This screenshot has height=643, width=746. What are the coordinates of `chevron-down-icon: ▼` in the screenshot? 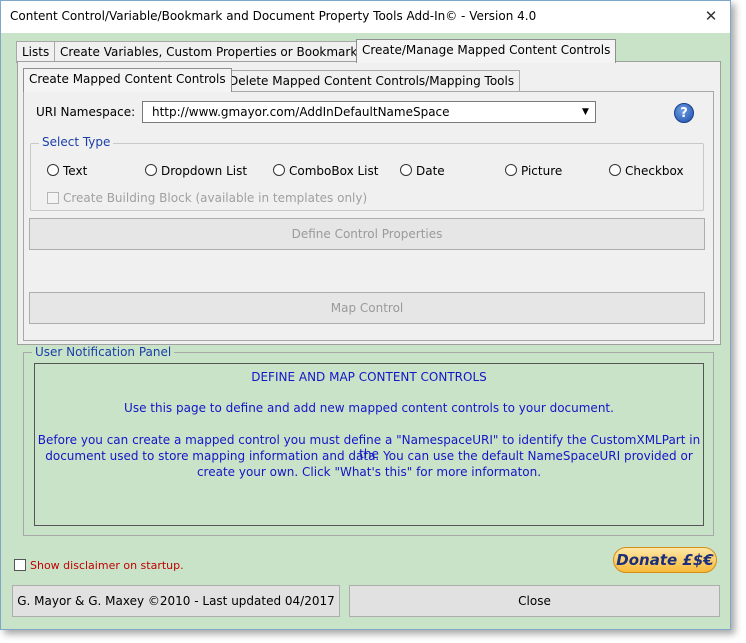 It's located at (585, 112).